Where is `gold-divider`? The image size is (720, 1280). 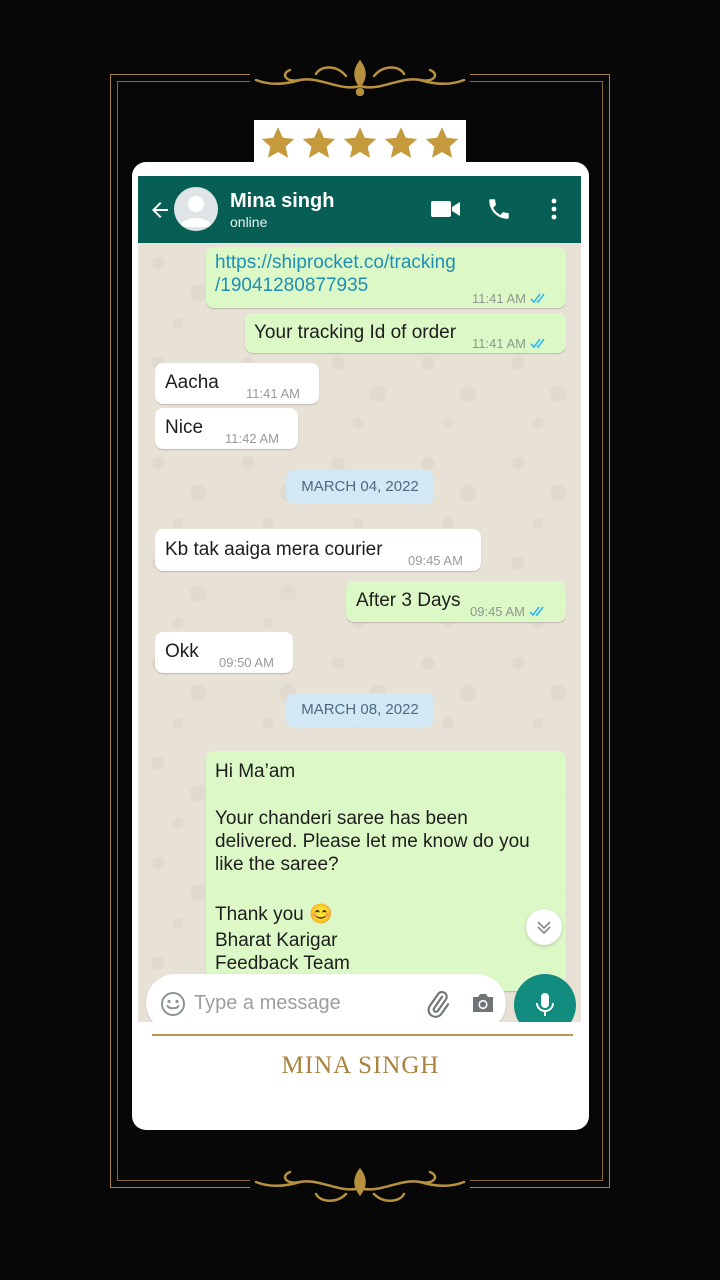 gold-divider is located at coordinates (362, 1035).